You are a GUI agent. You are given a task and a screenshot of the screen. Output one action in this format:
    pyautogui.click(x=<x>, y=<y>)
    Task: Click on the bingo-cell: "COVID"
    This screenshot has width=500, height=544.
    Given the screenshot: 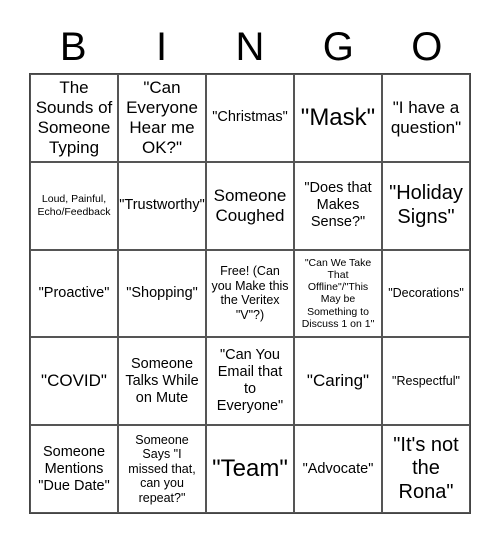 What is the action you would take?
    pyautogui.click(x=74, y=381)
    